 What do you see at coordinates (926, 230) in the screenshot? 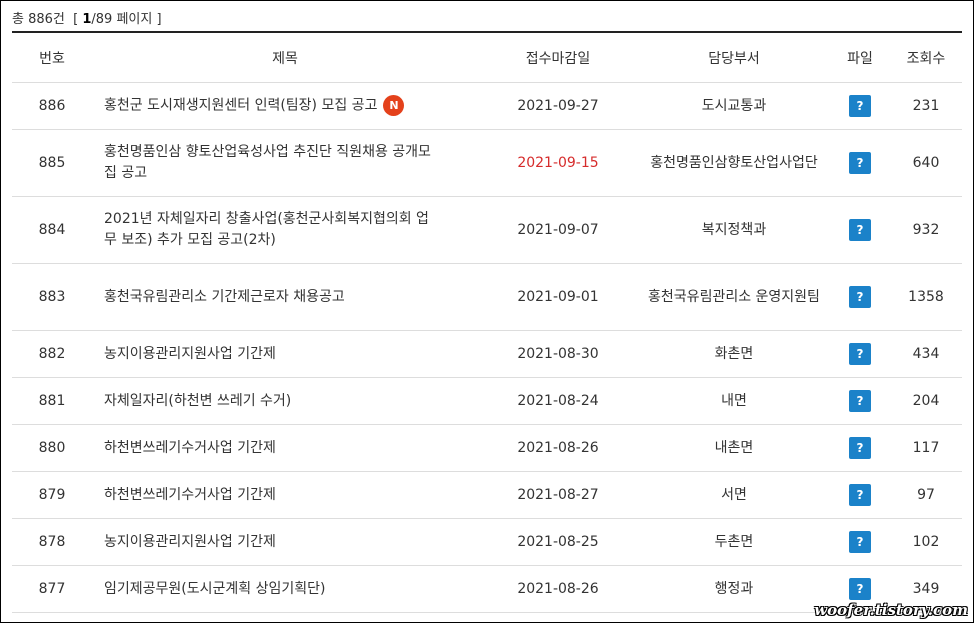
I see `row-views: 932` at bounding box center [926, 230].